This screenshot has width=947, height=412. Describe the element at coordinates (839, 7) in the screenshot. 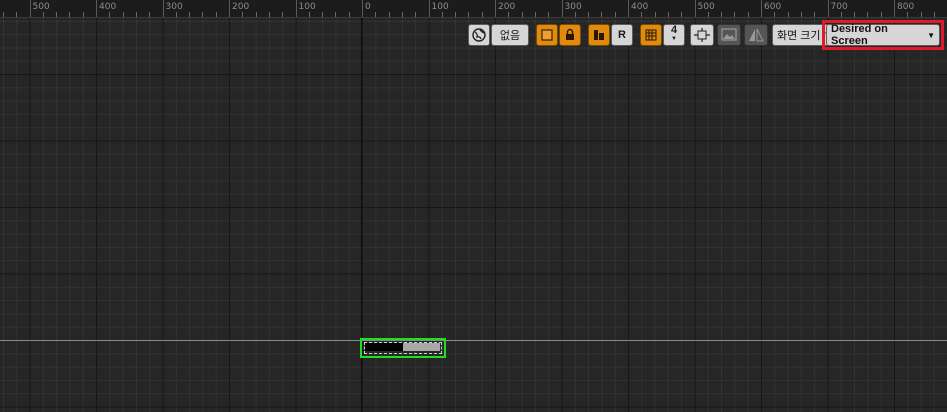

I see `ruler-label: 700` at that location.